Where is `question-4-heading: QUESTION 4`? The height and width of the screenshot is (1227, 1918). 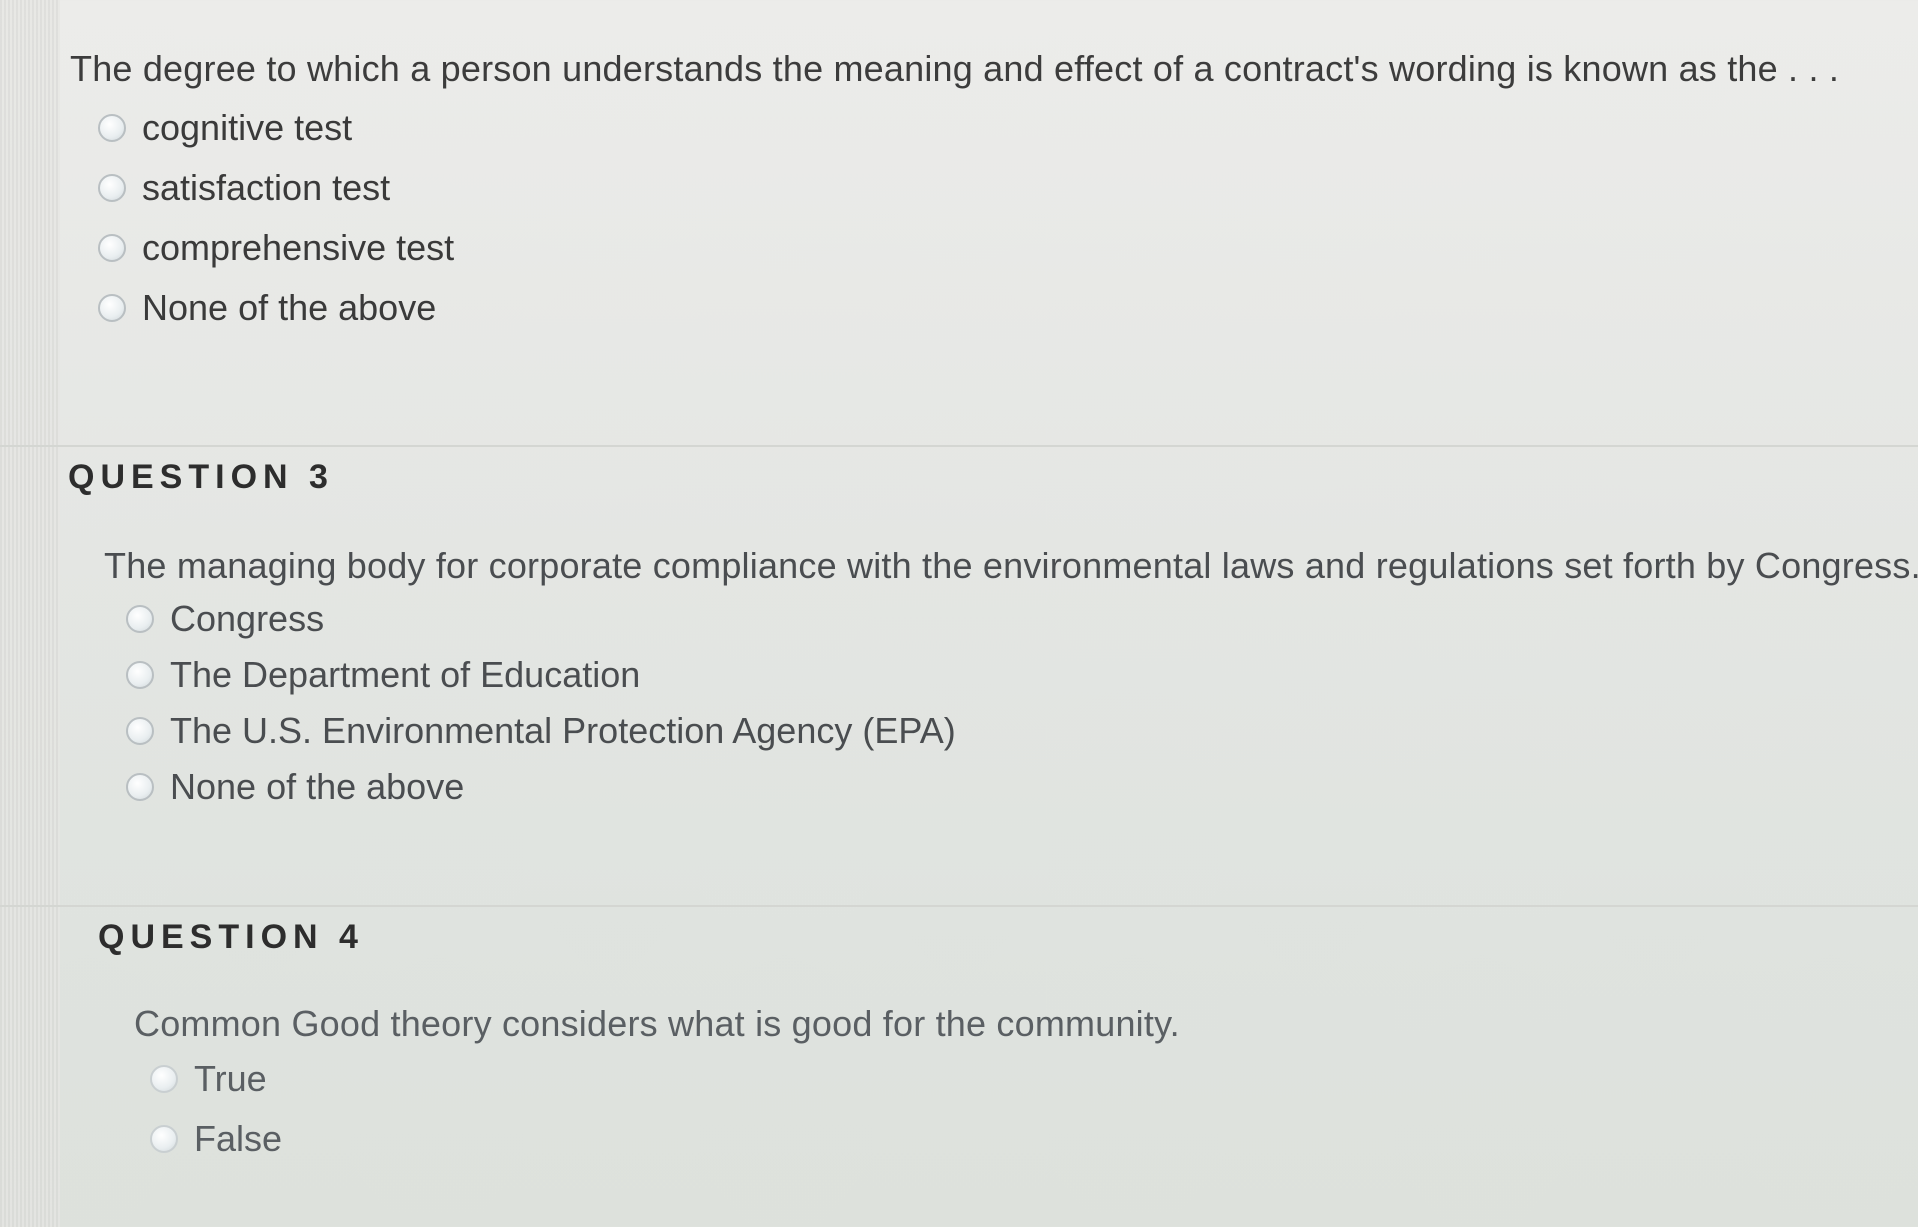
question-4-heading: QUESTION 4 is located at coordinates (231, 937).